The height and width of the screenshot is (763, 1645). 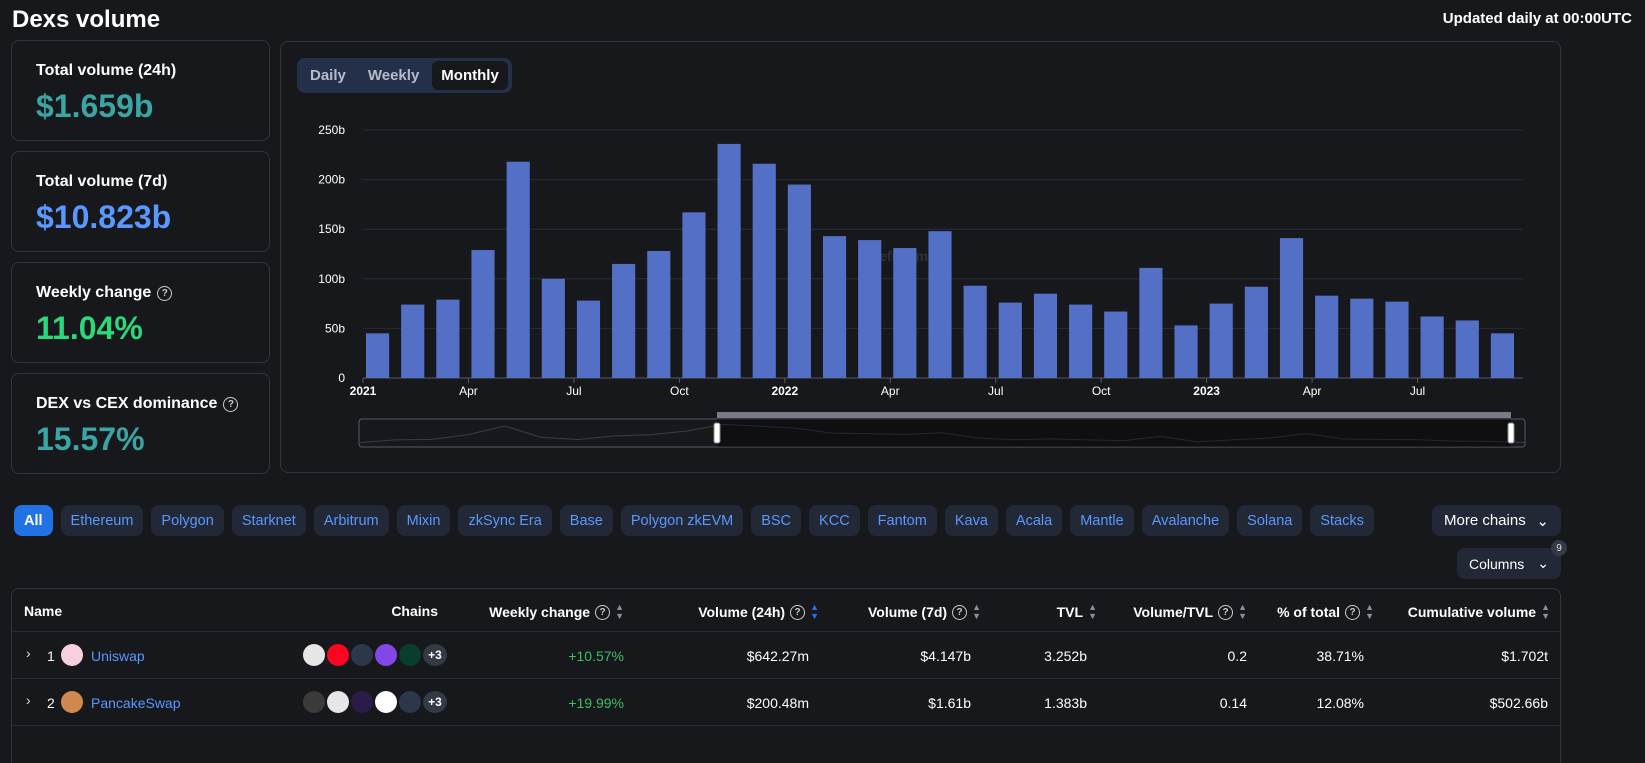 What do you see at coordinates (152, 404) in the screenshot?
I see `stat-label: DEX vs CEX dominance?` at bounding box center [152, 404].